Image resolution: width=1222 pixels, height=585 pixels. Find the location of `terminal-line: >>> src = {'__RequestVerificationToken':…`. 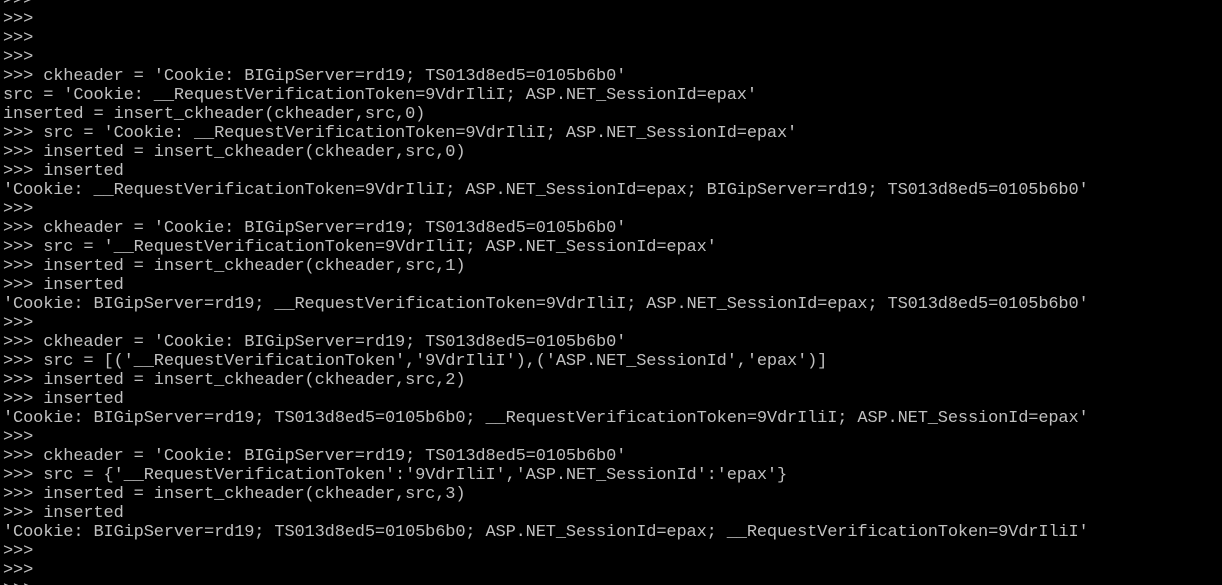

terminal-line: >>> src = {'__RequestVerificationToken':… is located at coordinates (395, 475).